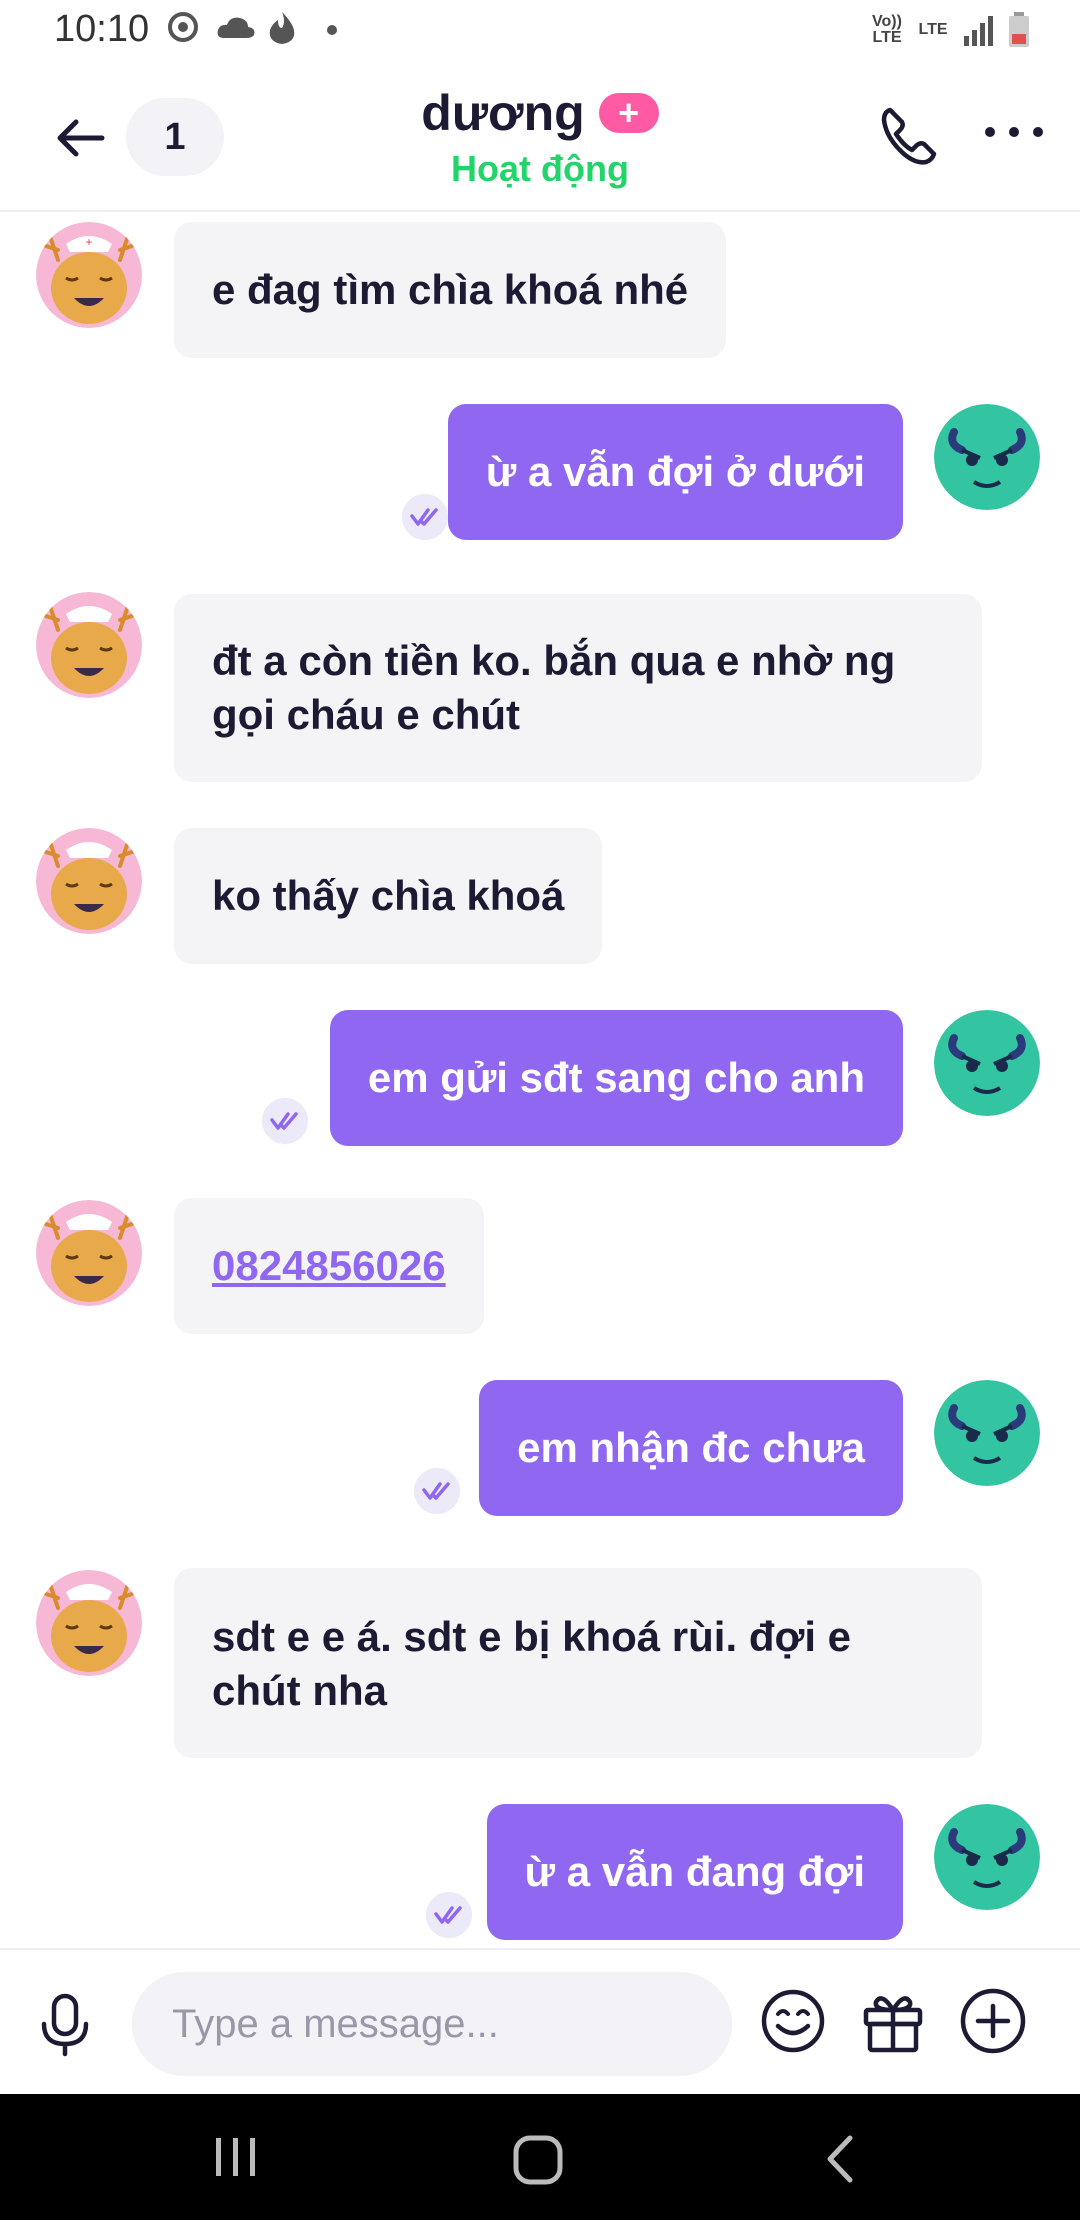 This screenshot has width=1080, height=2220. Describe the element at coordinates (793, 2021) in the screenshot. I see `emoji-icon` at that location.